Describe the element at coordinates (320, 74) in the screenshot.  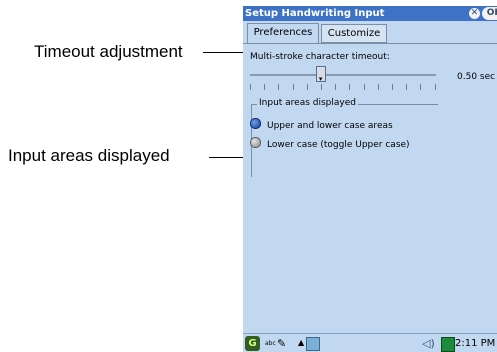
I see `timeout-slider-thumb: ▾` at that location.